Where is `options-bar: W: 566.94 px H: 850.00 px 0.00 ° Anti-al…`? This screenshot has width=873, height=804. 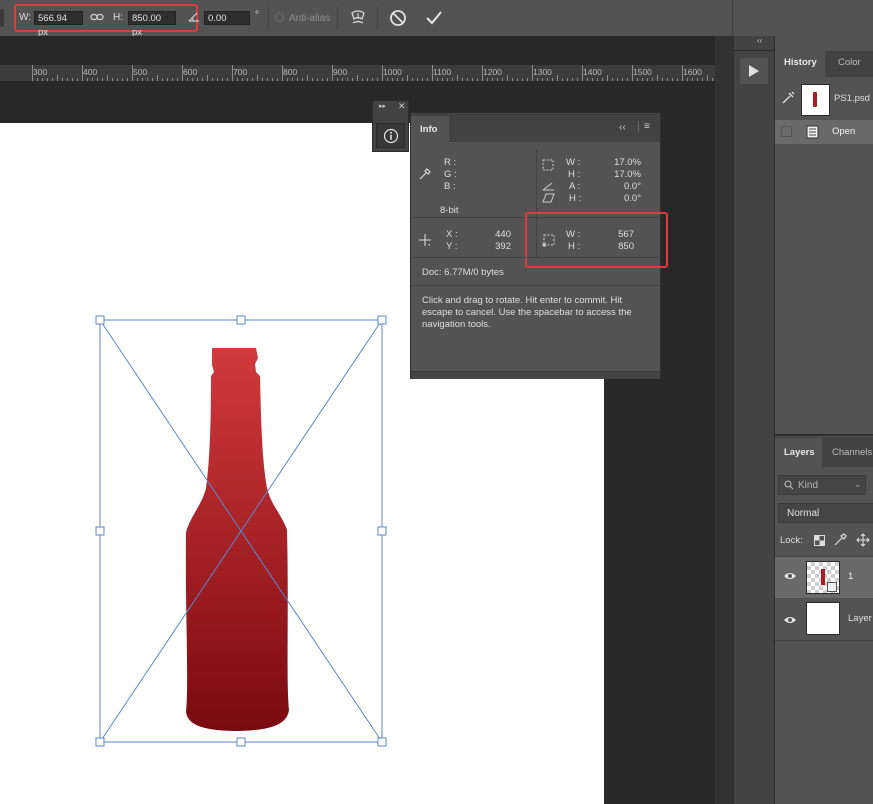
options-bar: W: 566.94 px H: 850.00 px 0.00 ° Anti-al… is located at coordinates (436, 19).